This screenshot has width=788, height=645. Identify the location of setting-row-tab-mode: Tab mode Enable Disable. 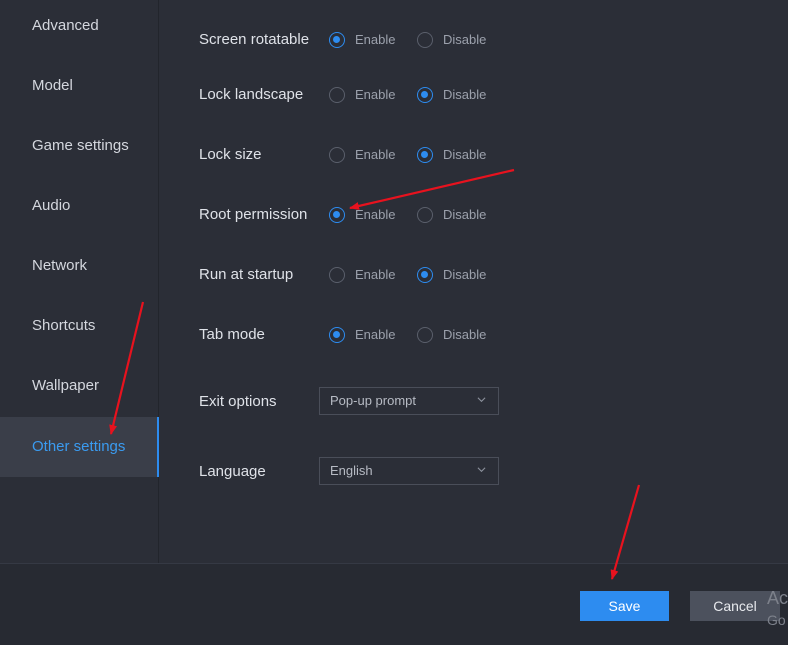
(479, 335).